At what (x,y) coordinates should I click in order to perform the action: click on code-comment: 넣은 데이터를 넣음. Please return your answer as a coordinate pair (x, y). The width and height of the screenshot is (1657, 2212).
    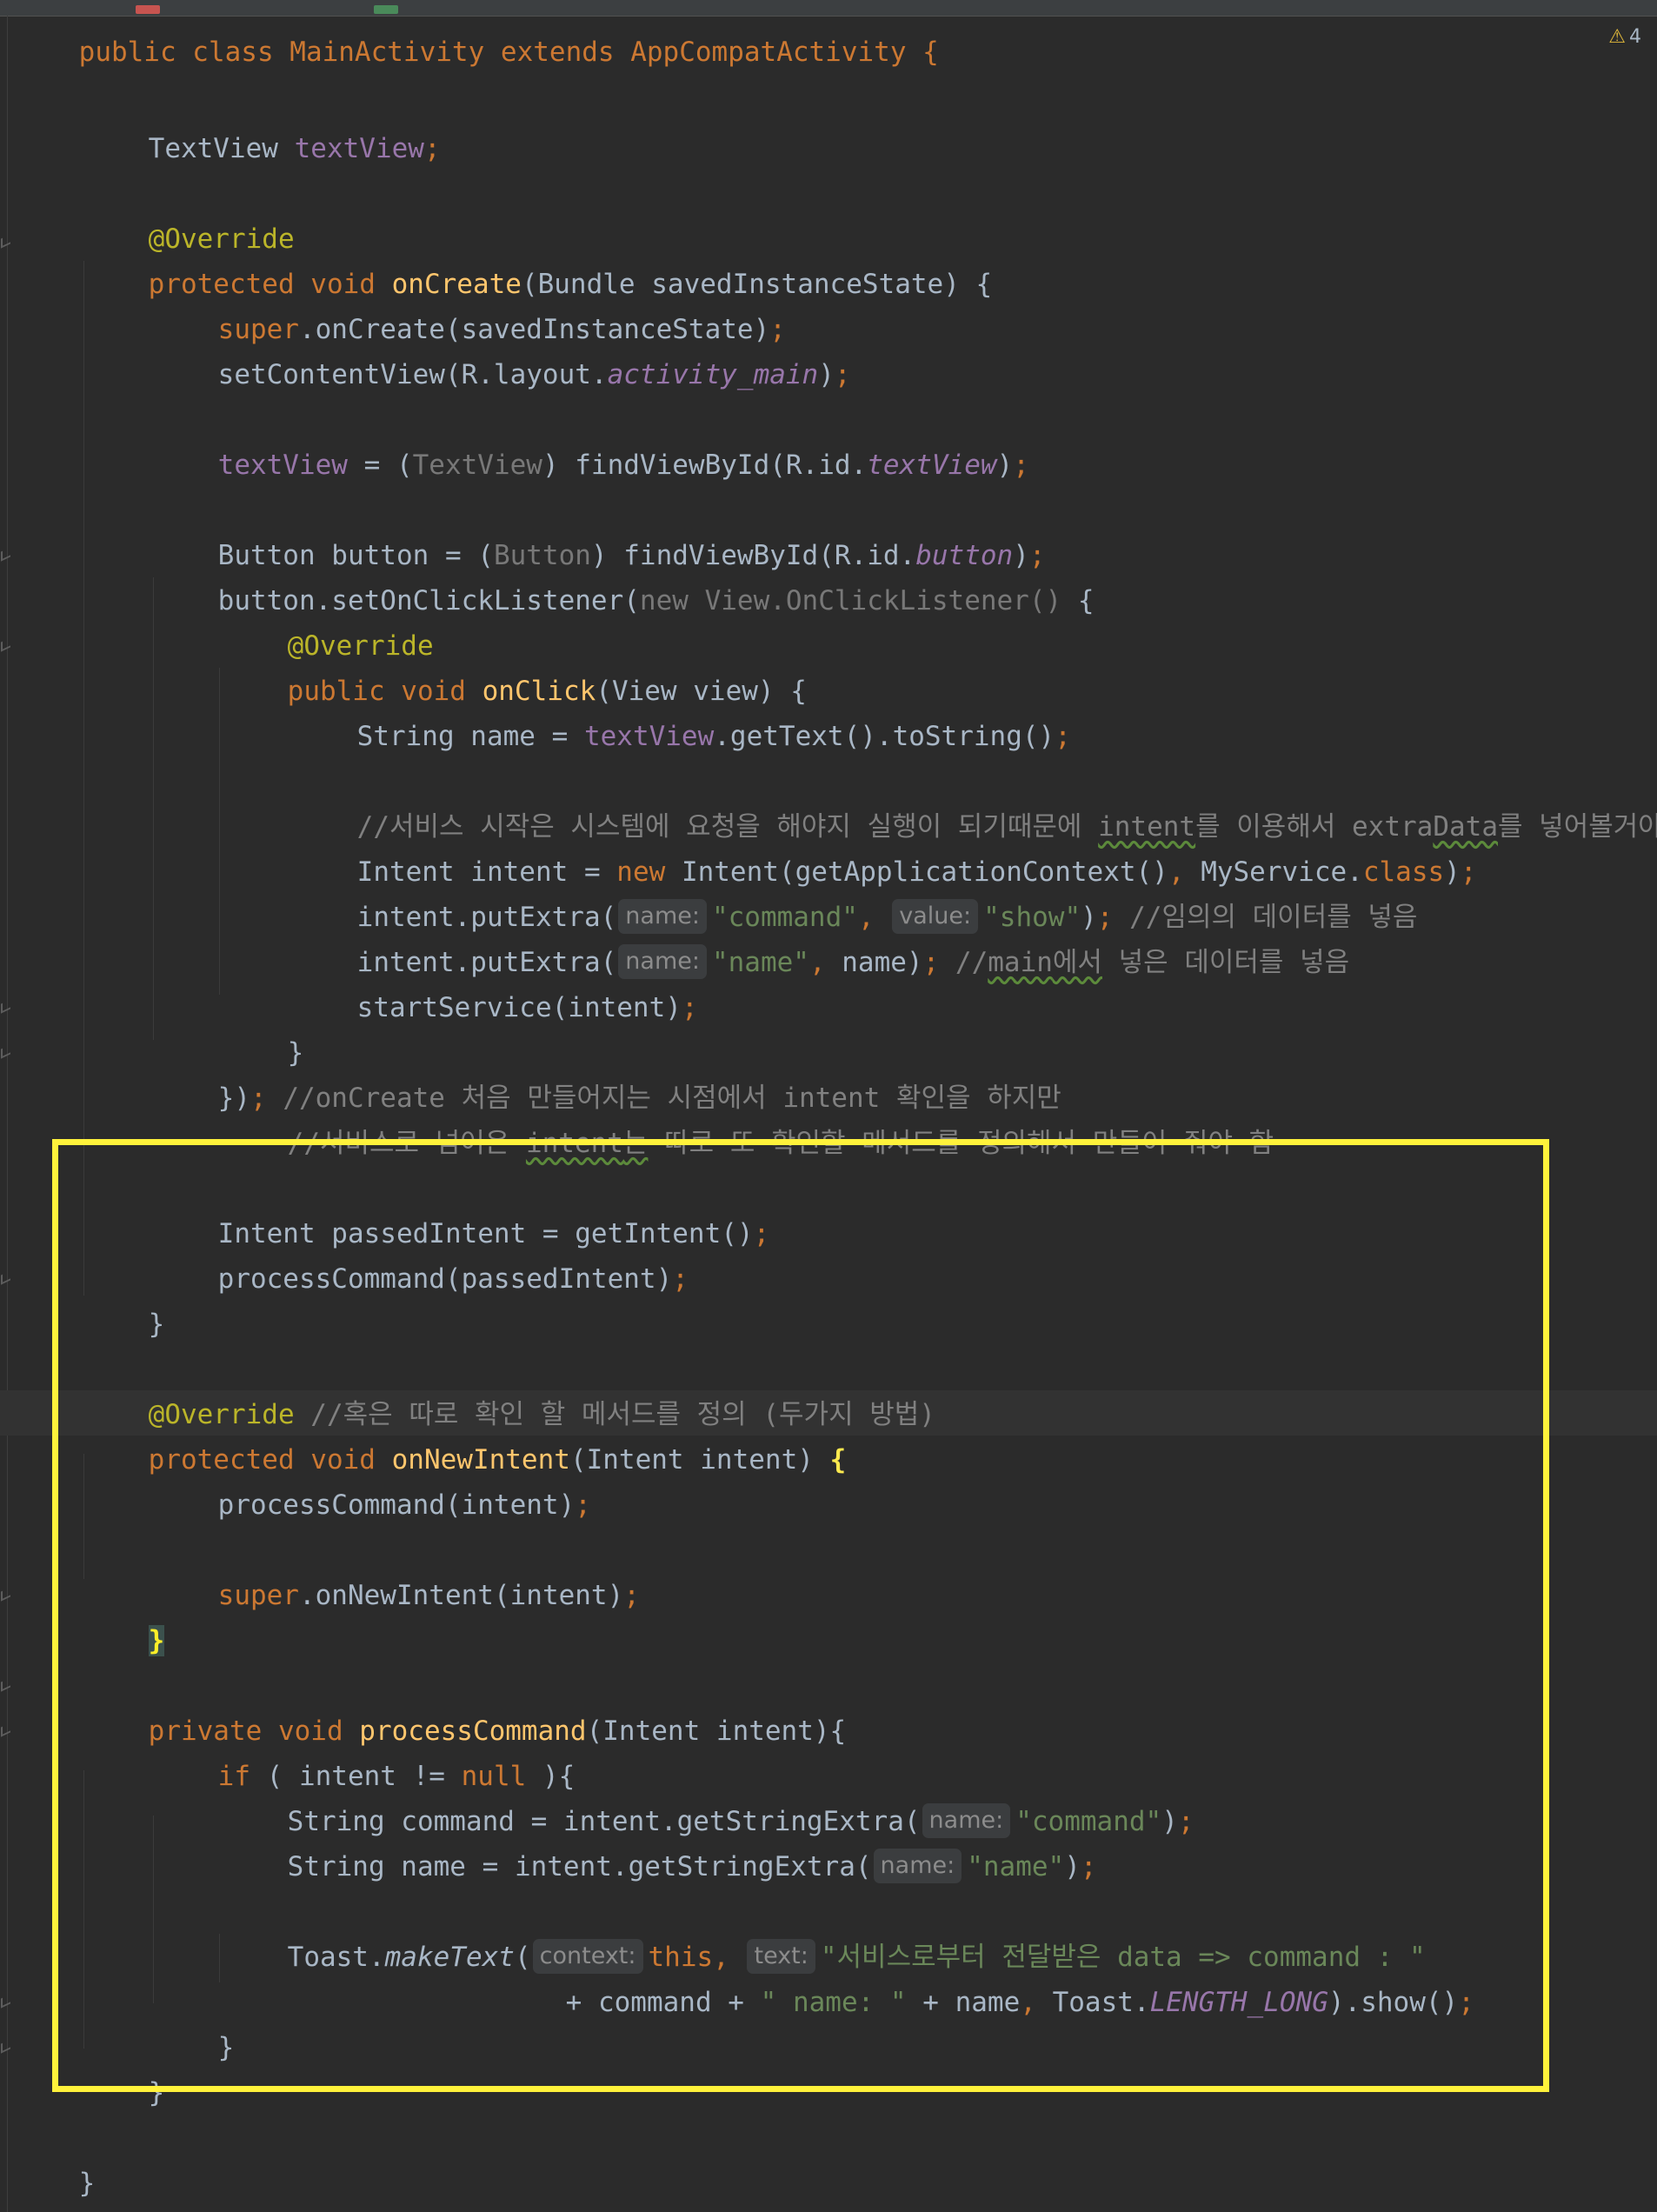
    Looking at the image, I should click on (1225, 962).